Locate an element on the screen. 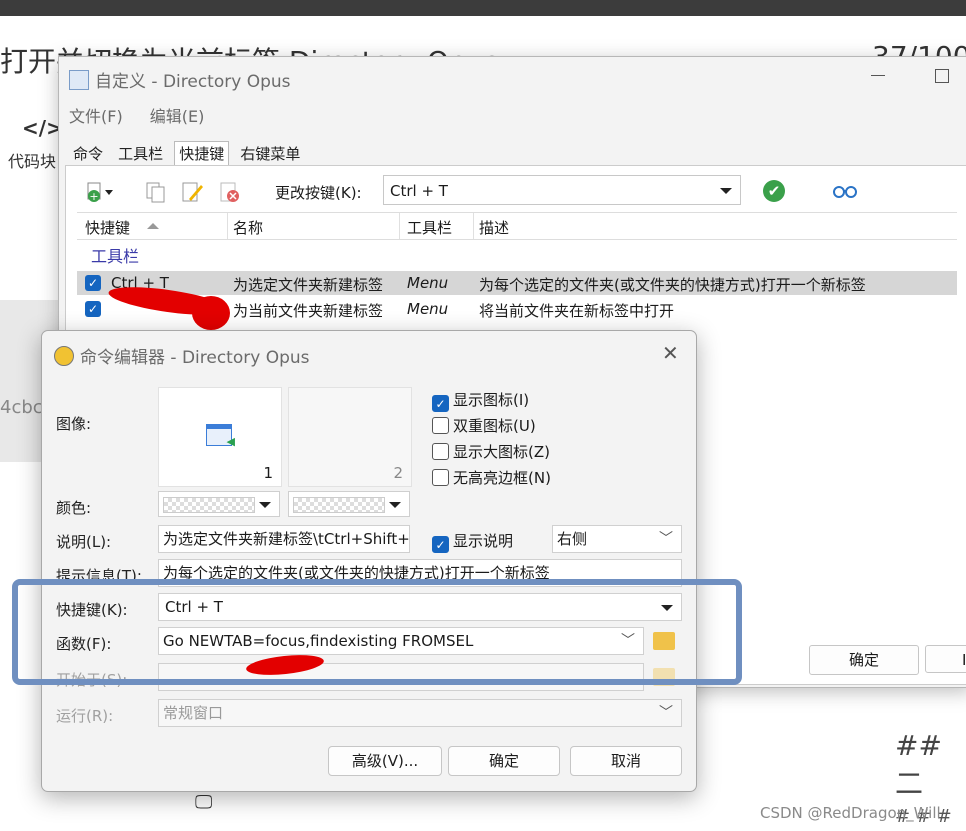 This screenshot has height=831, width=966. add-icon: + is located at coordinates (99, 192).